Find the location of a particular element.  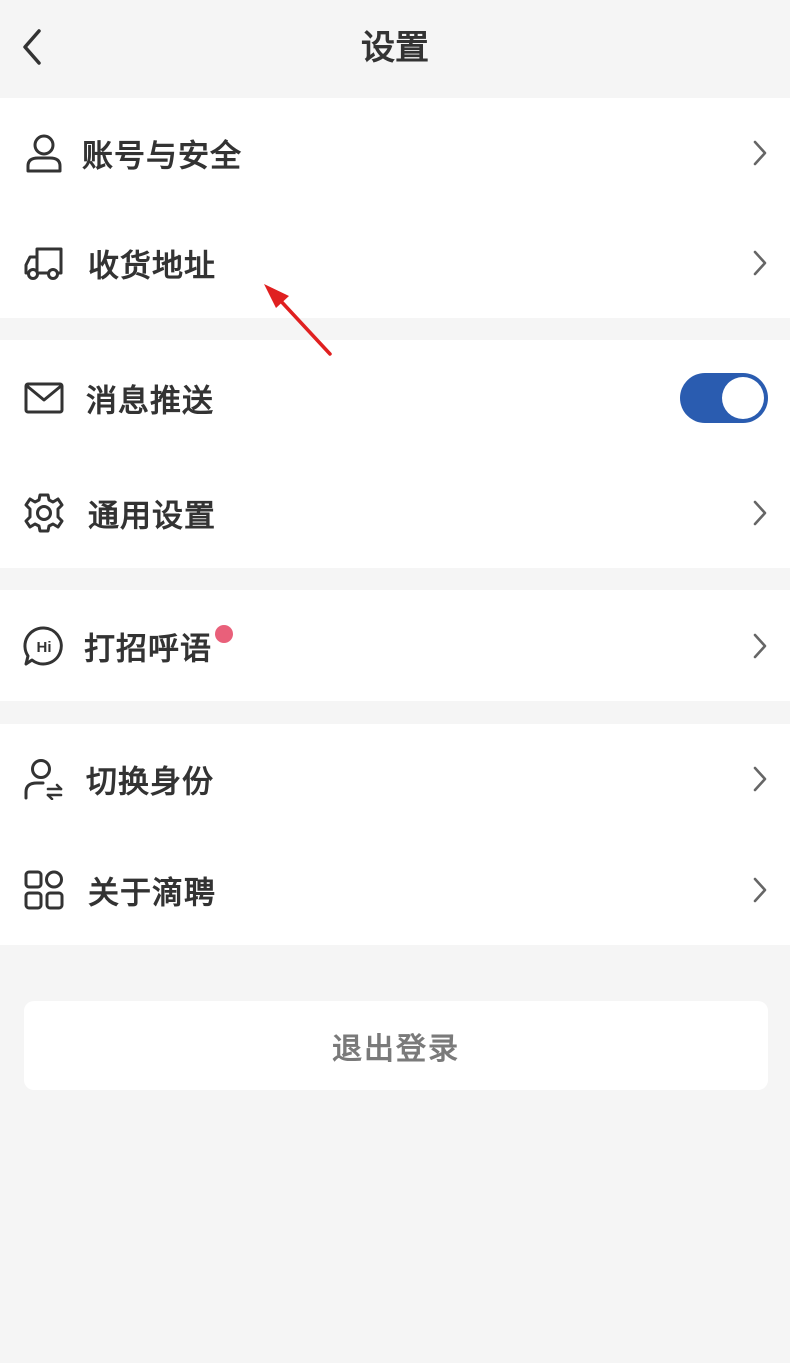

setting-label: 消息推送 is located at coordinates (150, 401).